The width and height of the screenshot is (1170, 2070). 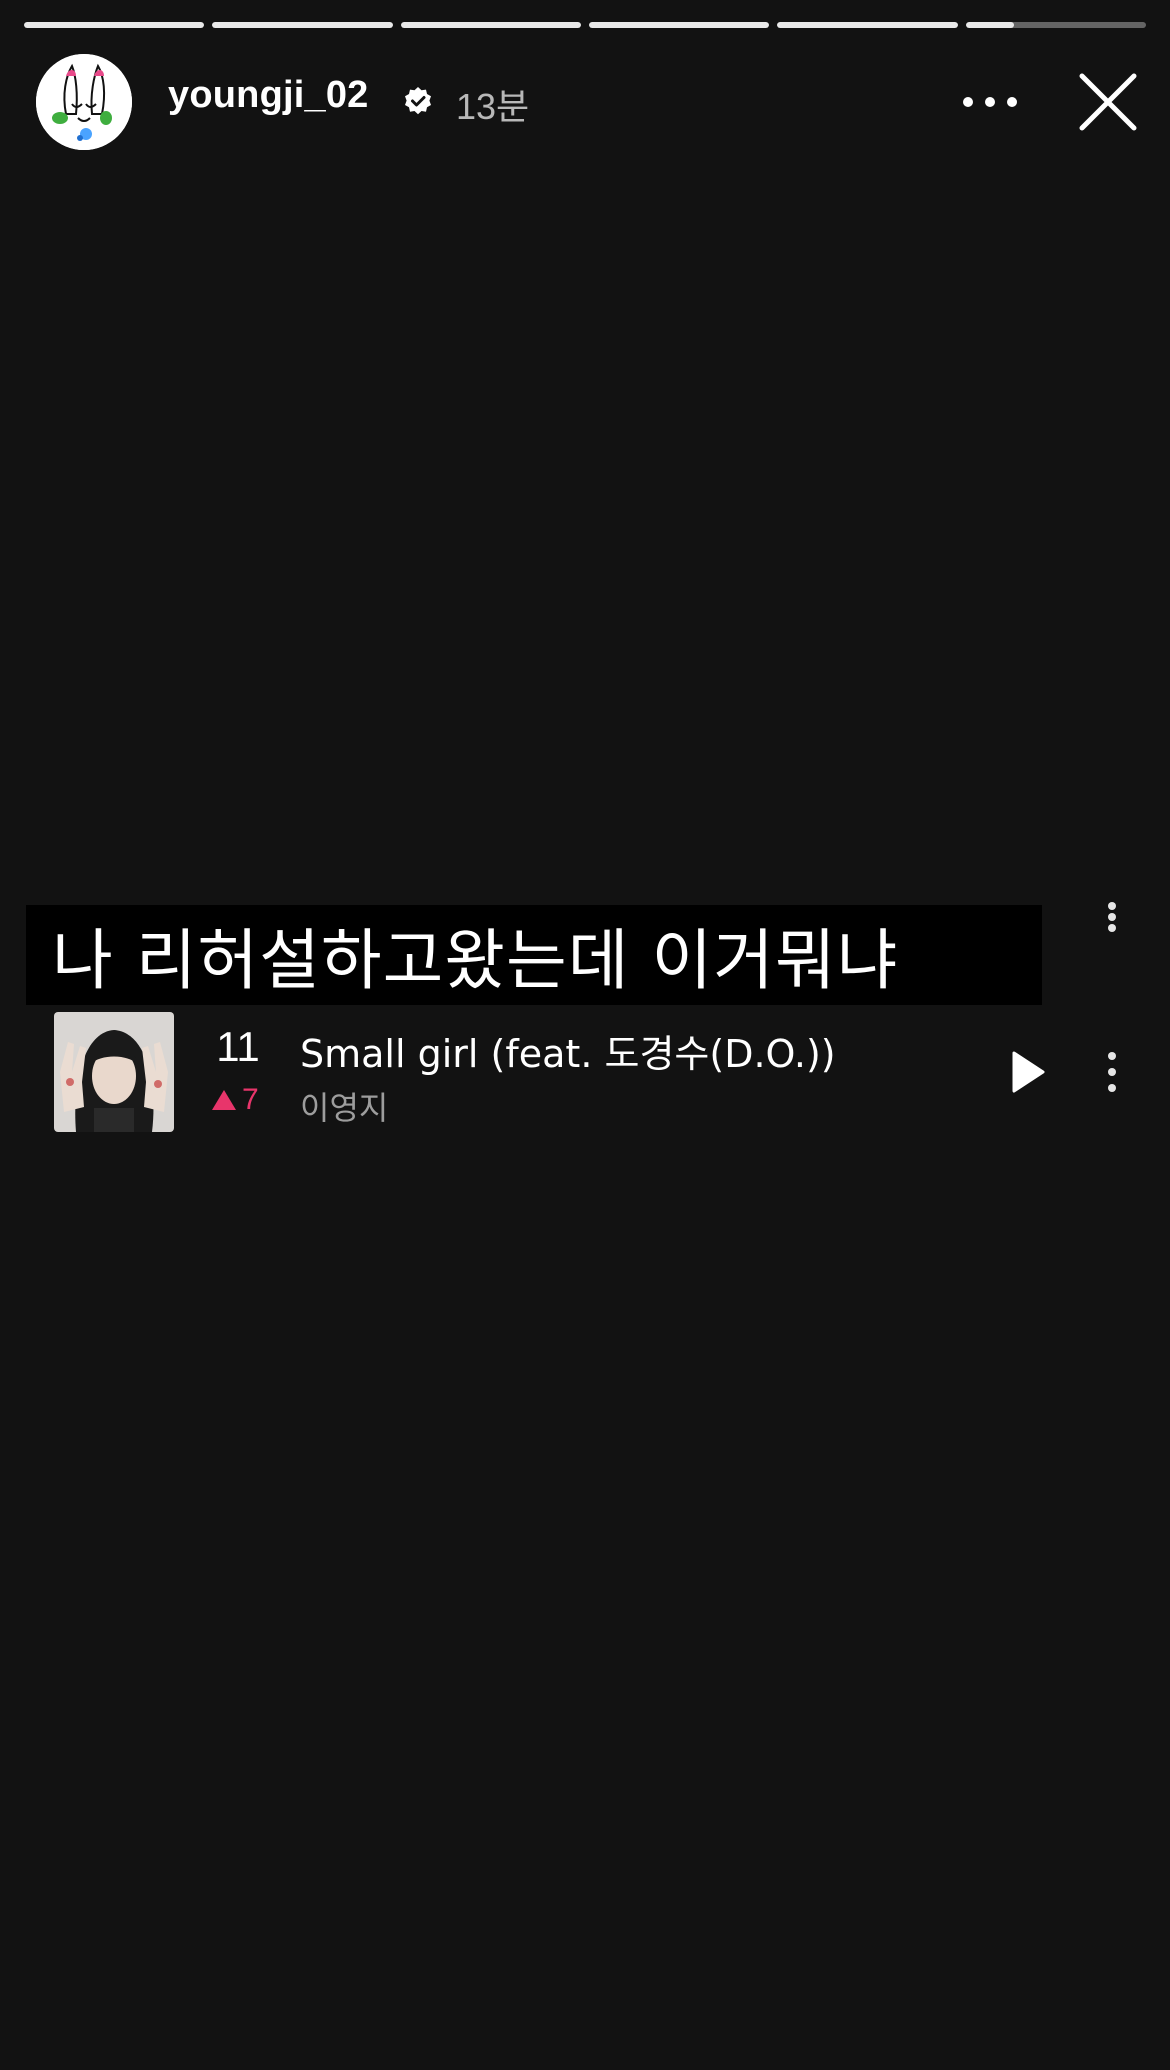 What do you see at coordinates (418, 102) in the screenshot?
I see `verified-badge-icon` at bounding box center [418, 102].